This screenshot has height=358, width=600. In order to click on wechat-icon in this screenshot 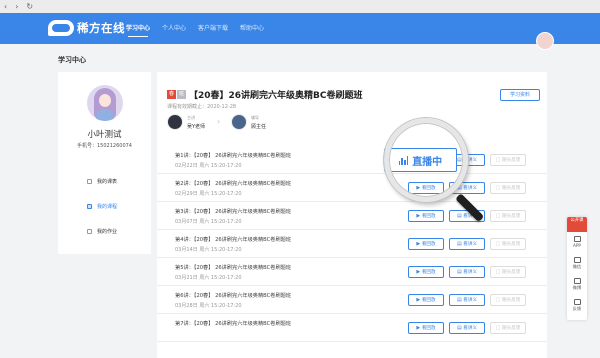, I will do `click(577, 260)`.